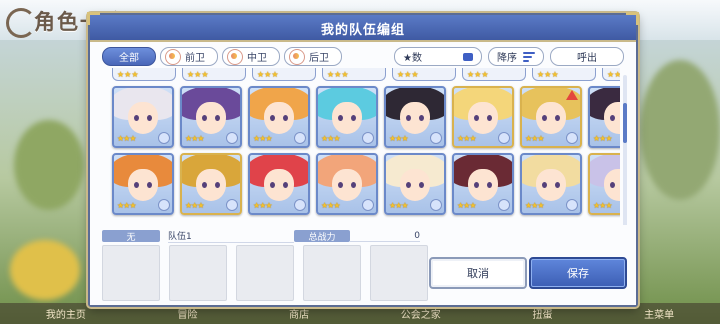  I want to click on tab-front: 前卫, so click(189, 56).